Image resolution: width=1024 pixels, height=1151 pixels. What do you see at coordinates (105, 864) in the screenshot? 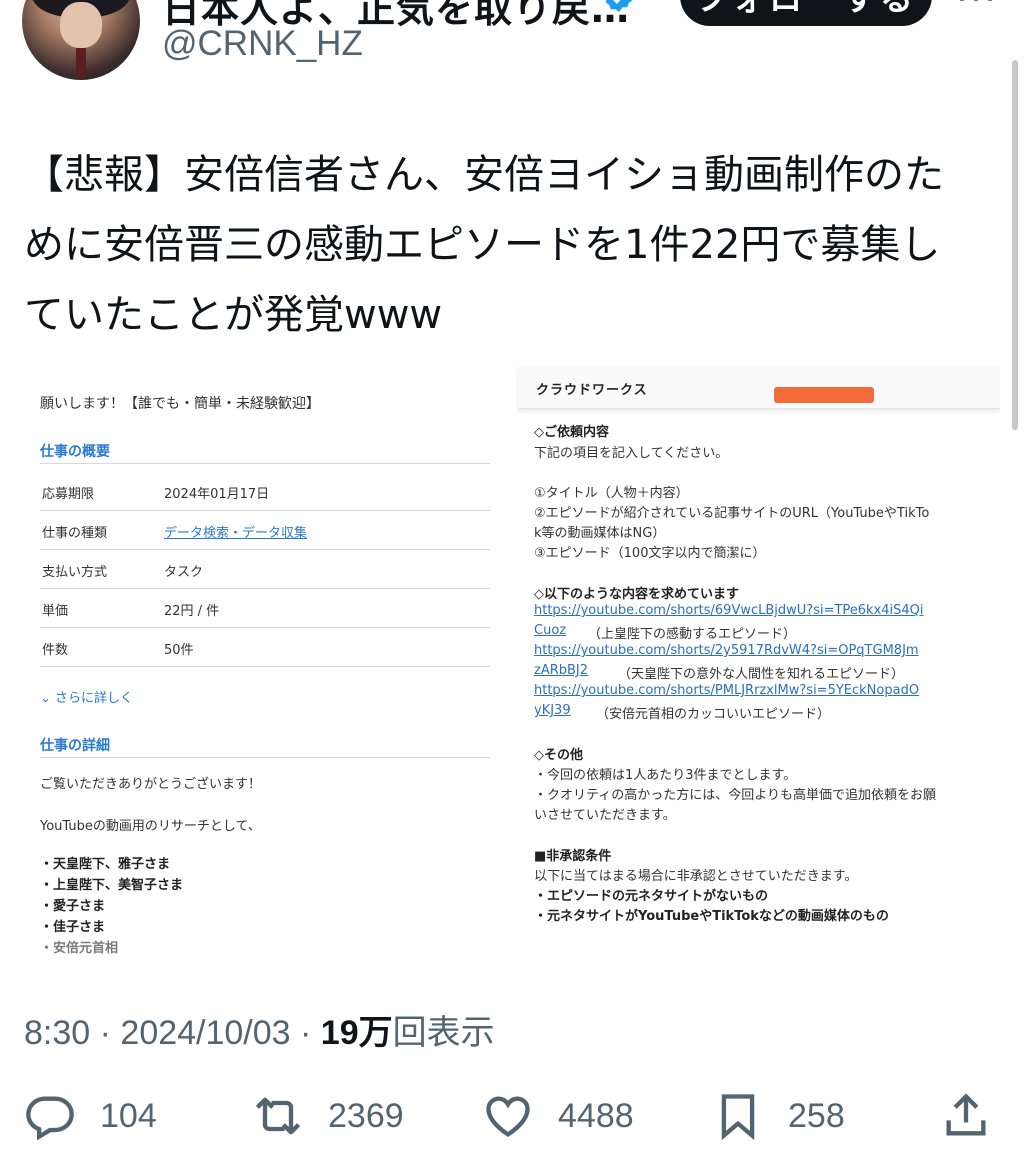
I see `detail-bullet: ・天皇陛下、雅子さま` at bounding box center [105, 864].